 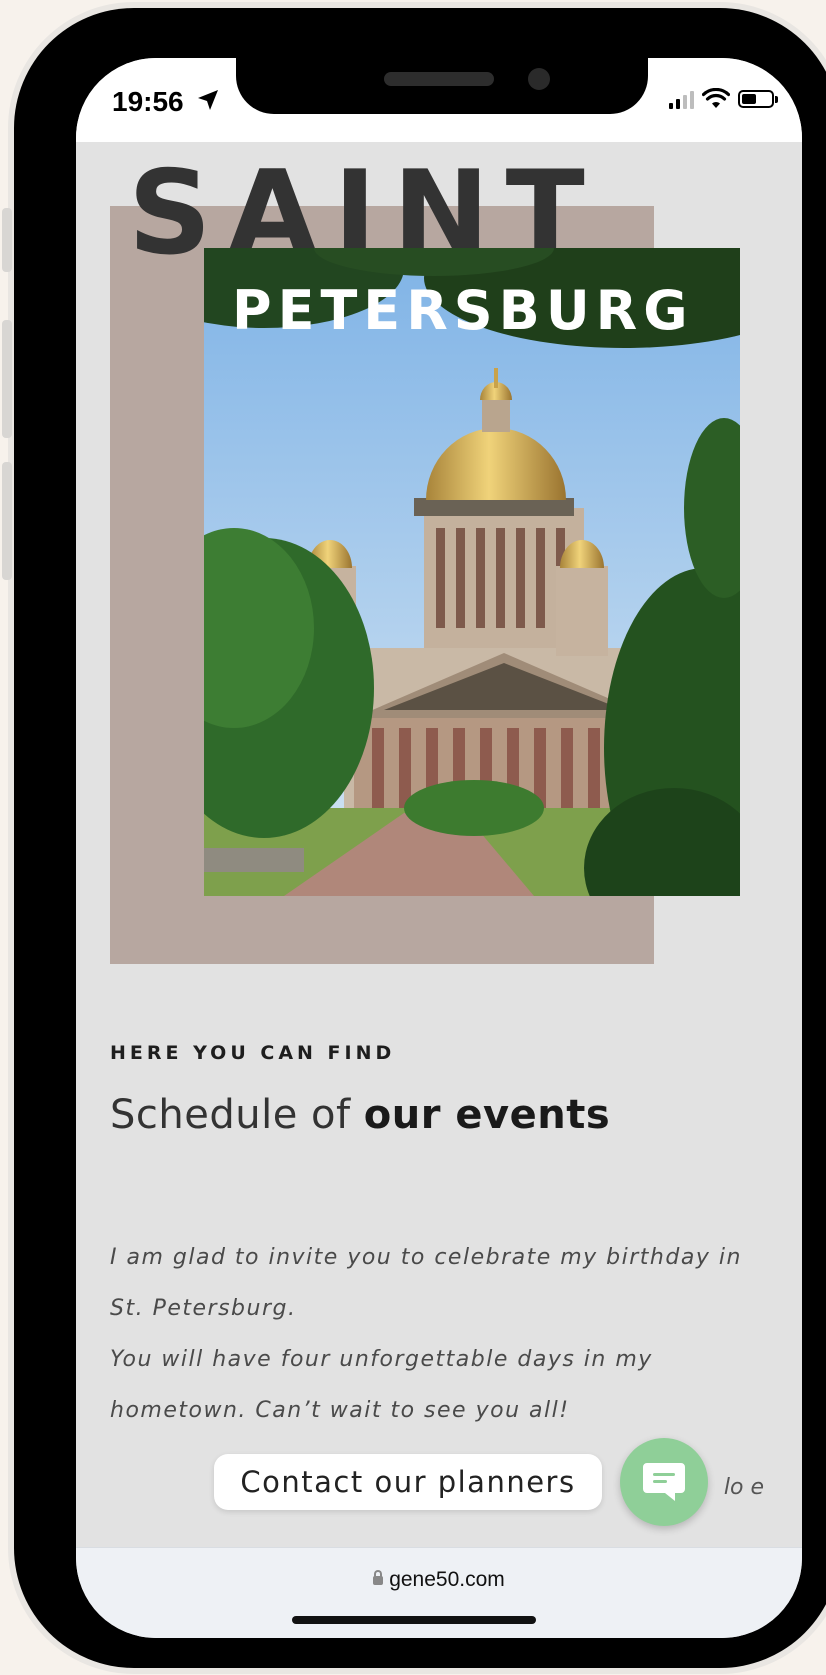 I want to click on url-display: gene50.com, so click(x=439, y=1580).